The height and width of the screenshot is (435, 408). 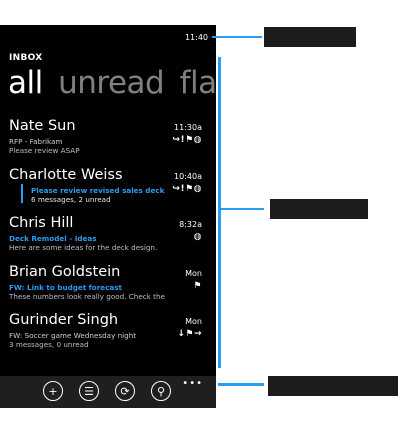 I want to click on pivot-headers: all unread flagged, so click(x=112, y=83).